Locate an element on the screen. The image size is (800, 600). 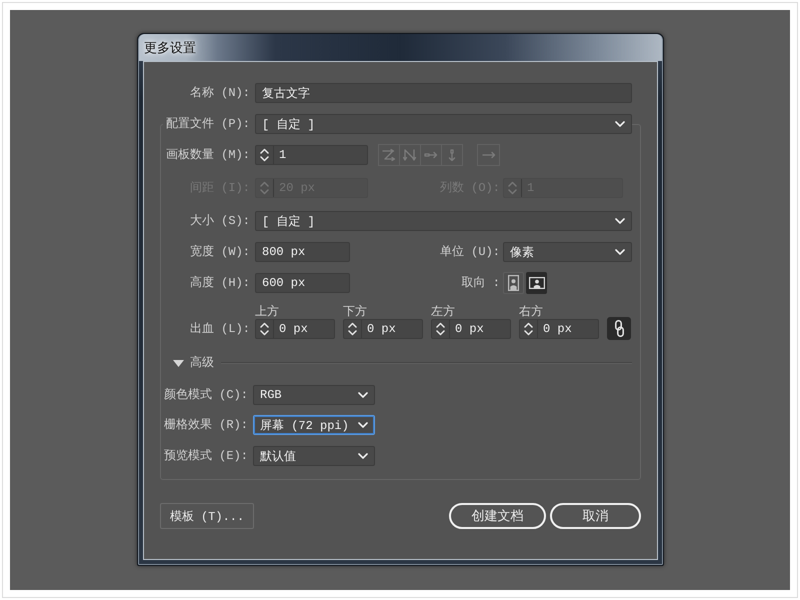
setting-dropdown: 默认值 is located at coordinates (314, 456).